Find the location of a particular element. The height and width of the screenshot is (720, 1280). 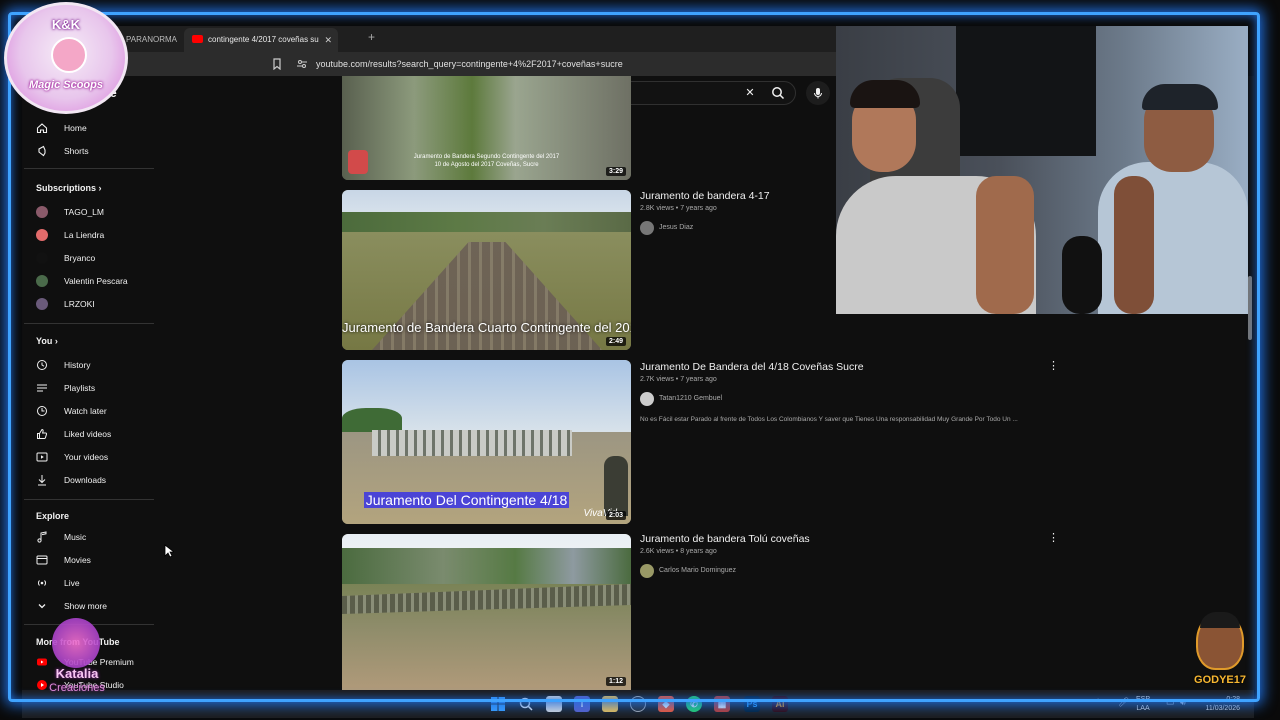

page-scrollbar is located at coordinates (1250, 308).